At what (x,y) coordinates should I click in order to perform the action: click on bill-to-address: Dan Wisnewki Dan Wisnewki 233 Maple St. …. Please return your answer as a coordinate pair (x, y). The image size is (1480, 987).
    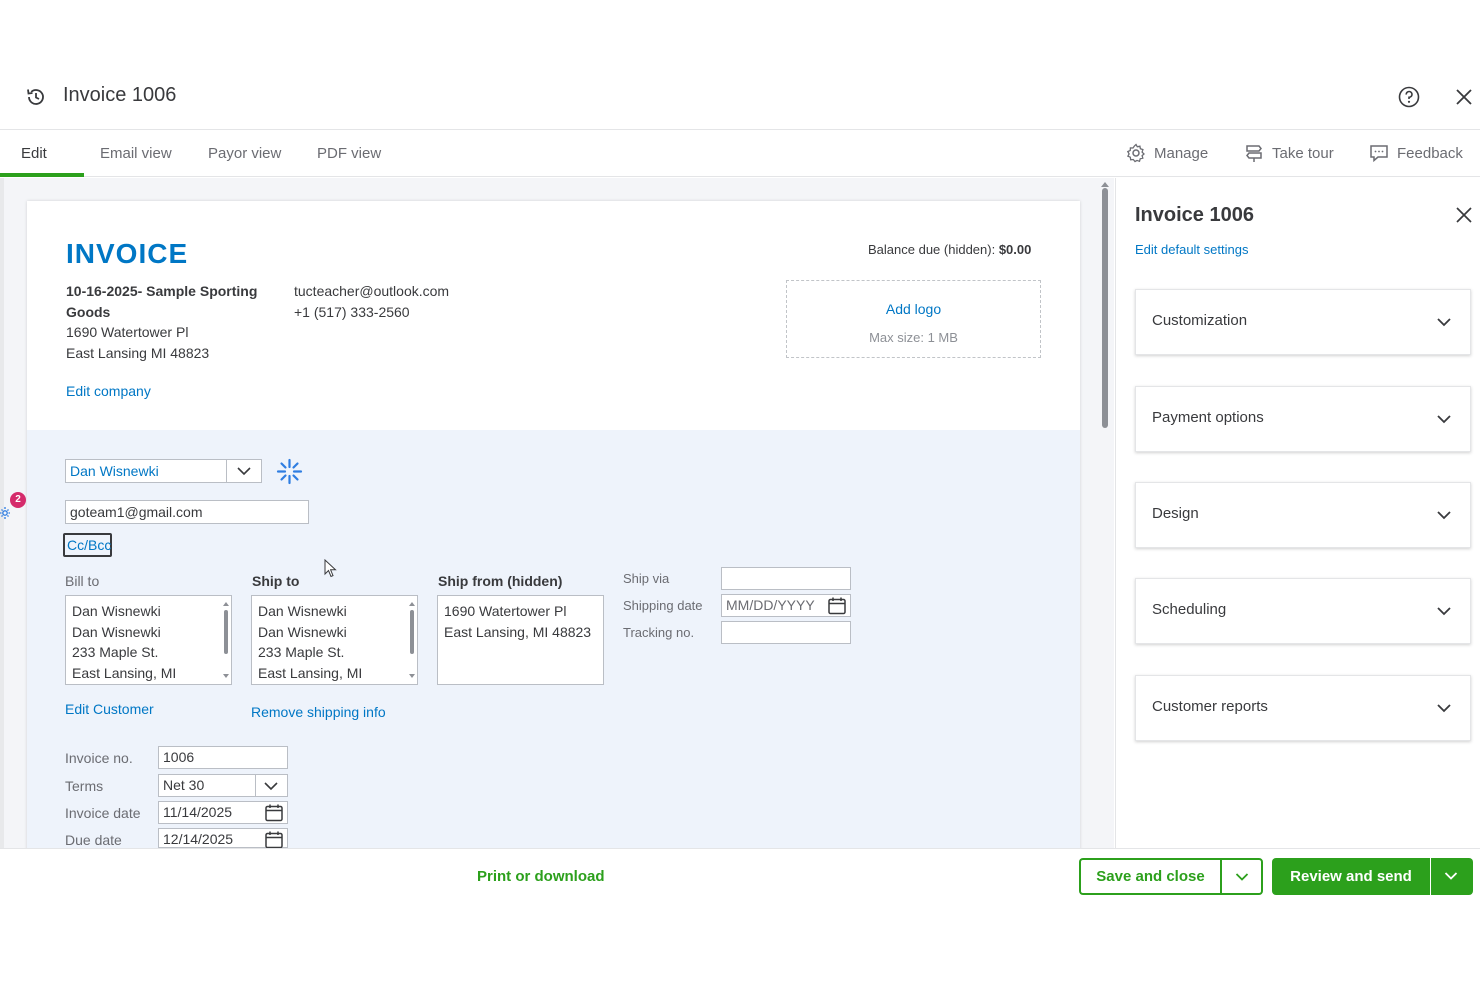
    Looking at the image, I should click on (148, 640).